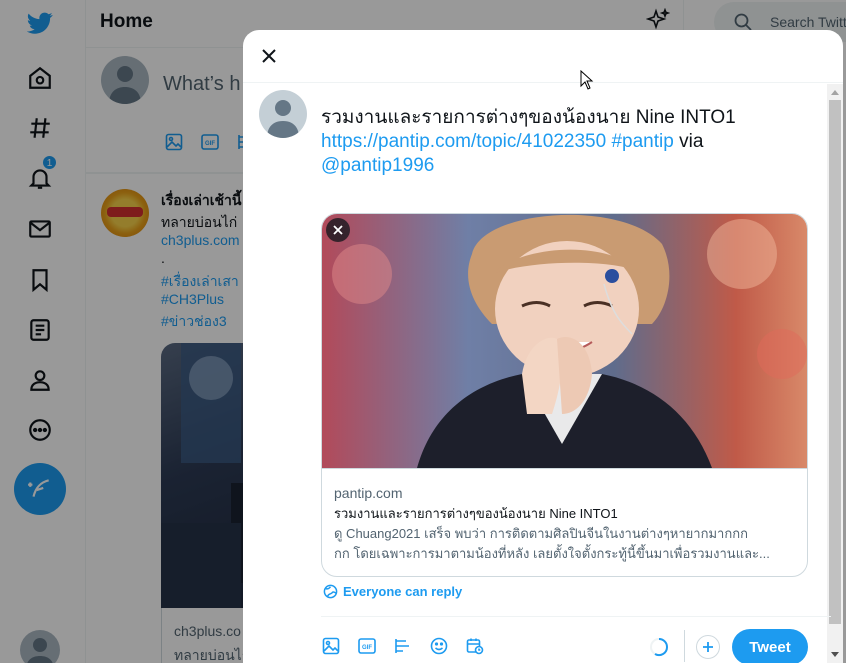  I want to click on poll-icon, so click(403, 646).